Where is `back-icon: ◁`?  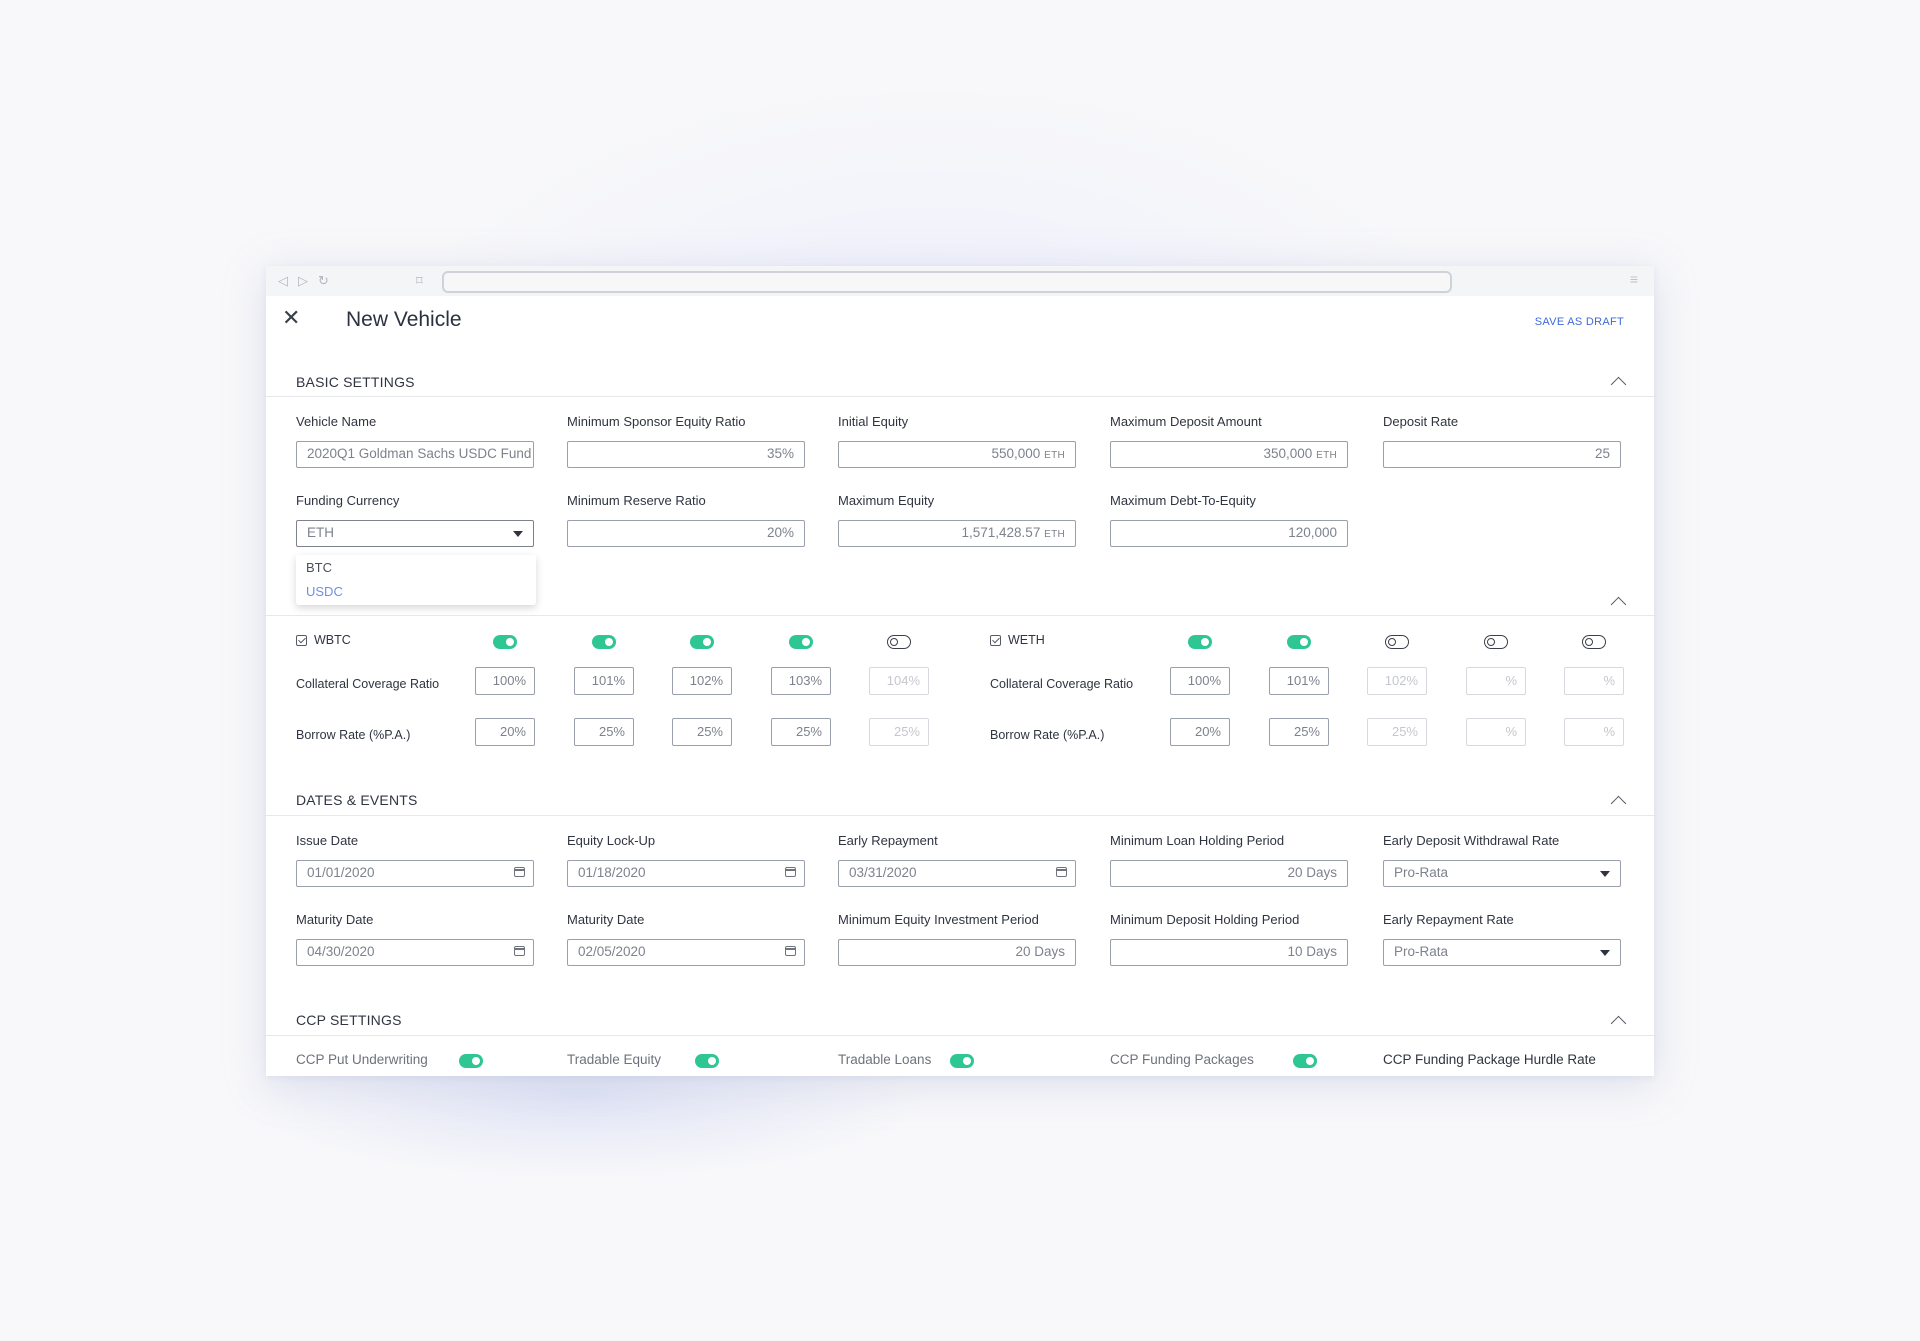
back-icon: ◁ is located at coordinates (283, 281).